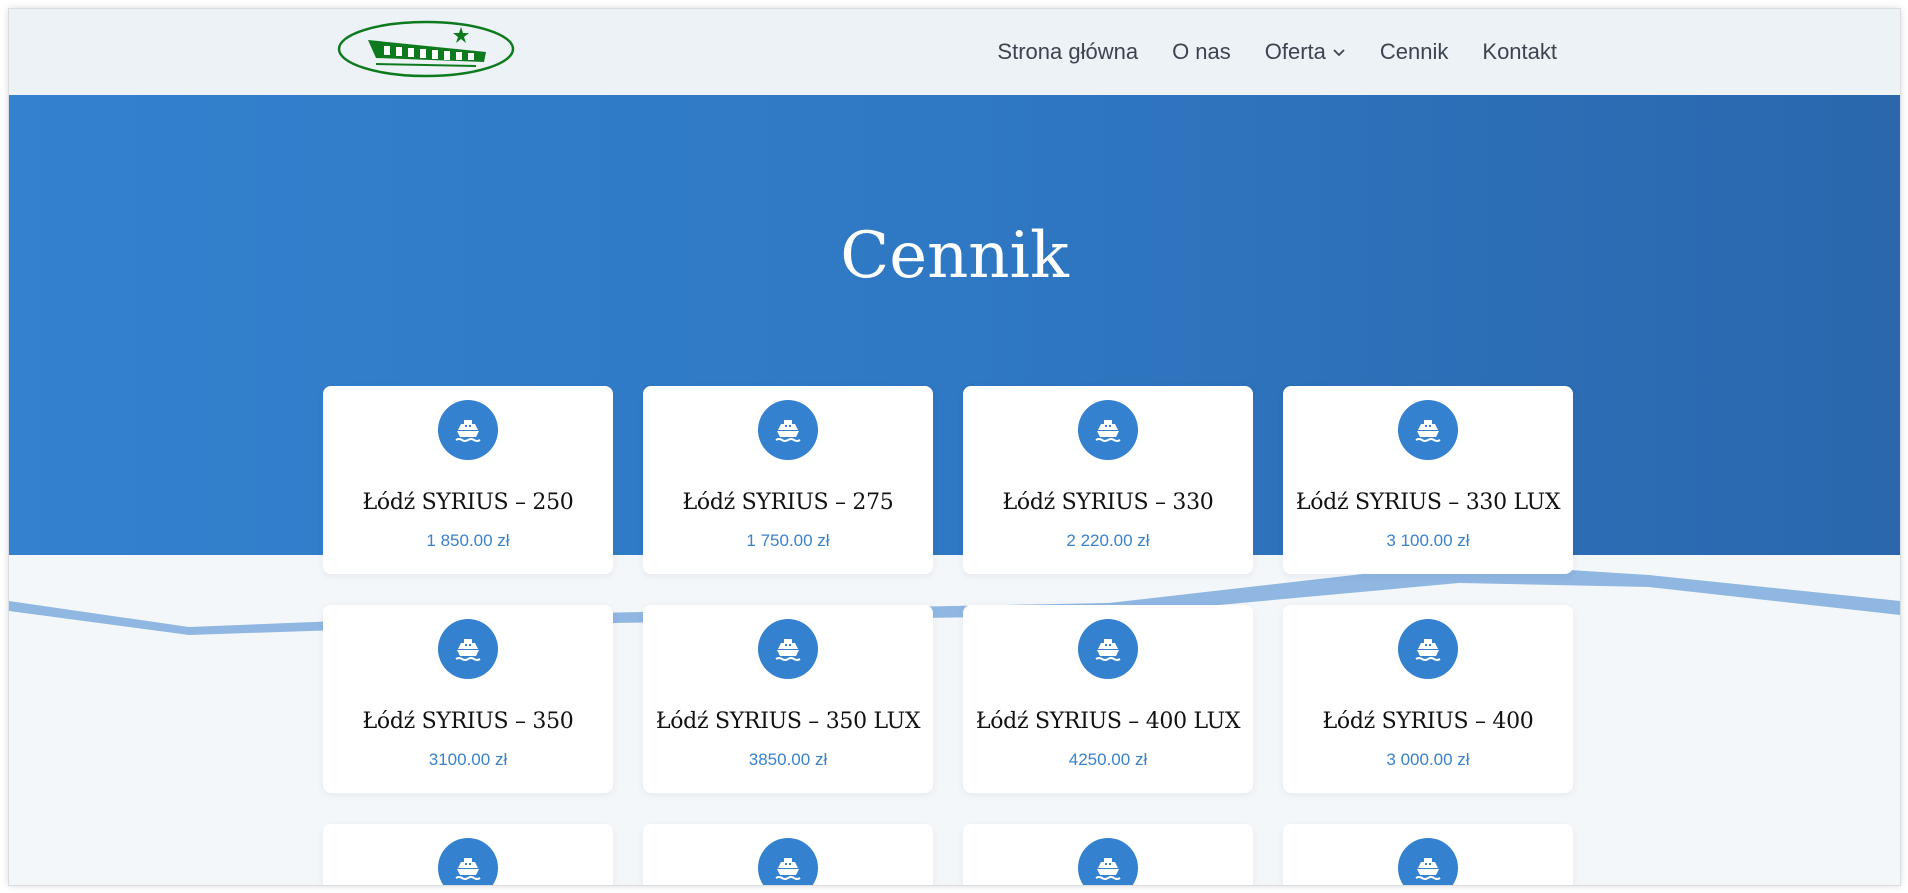 This screenshot has width=1908, height=893. What do you see at coordinates (788, 699) in the screenshot?
I see `price-card: Łódź SYRIUS – 350 LUX 3850.00 zł` at bounding box center [788, 699].